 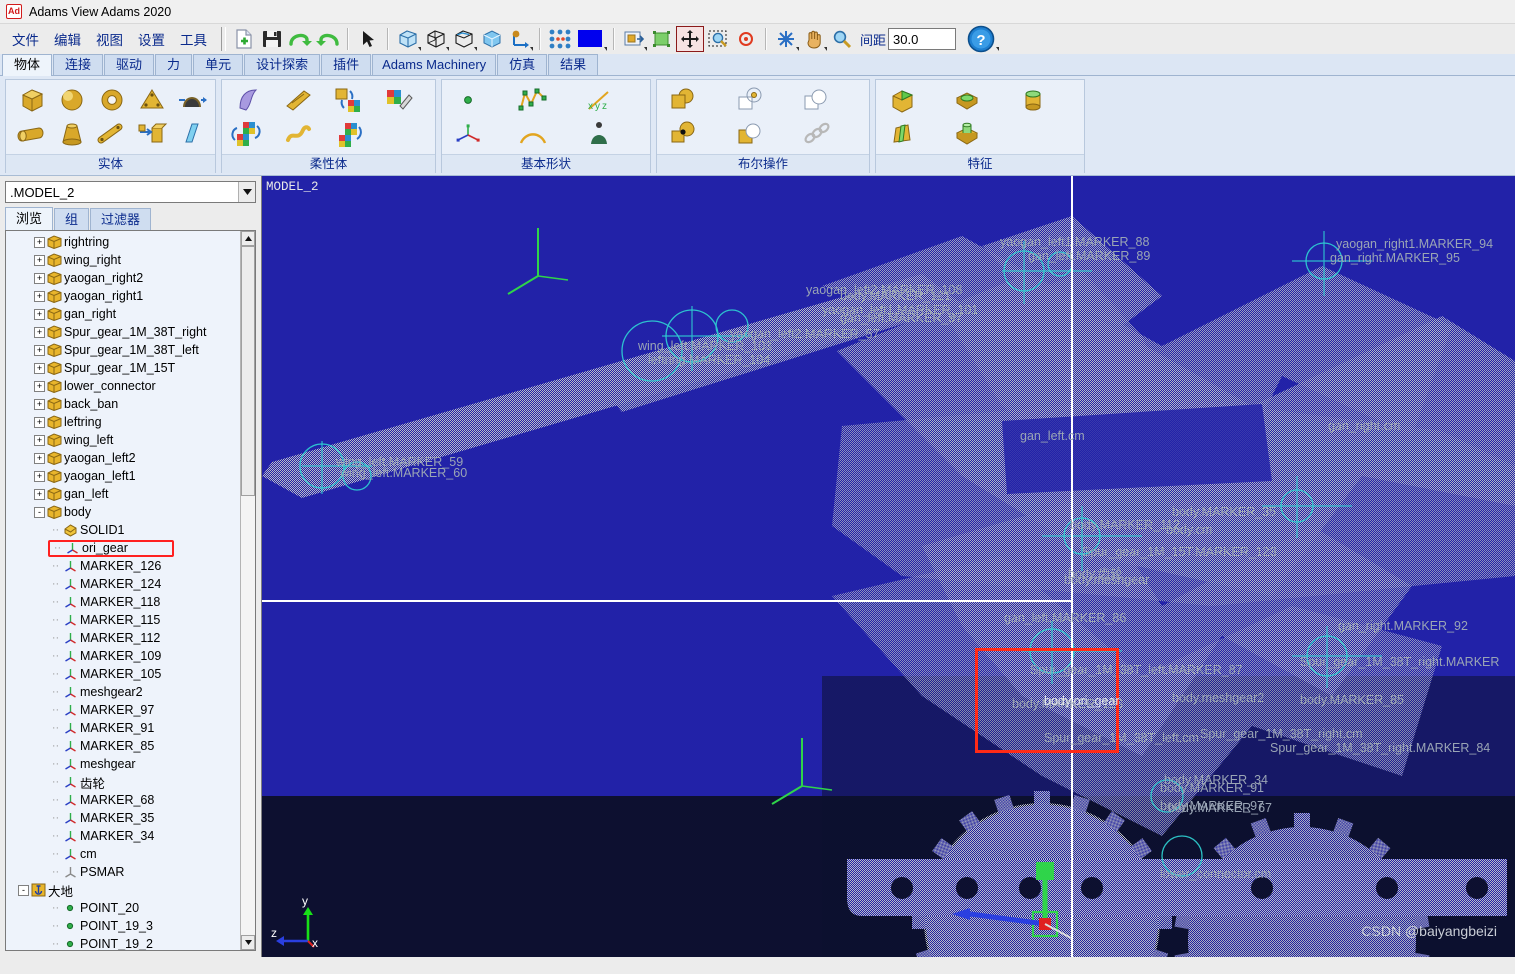 I want to click on tree-item-yaogan_left1: + yaogan_left1, so click(x=123, y=476).